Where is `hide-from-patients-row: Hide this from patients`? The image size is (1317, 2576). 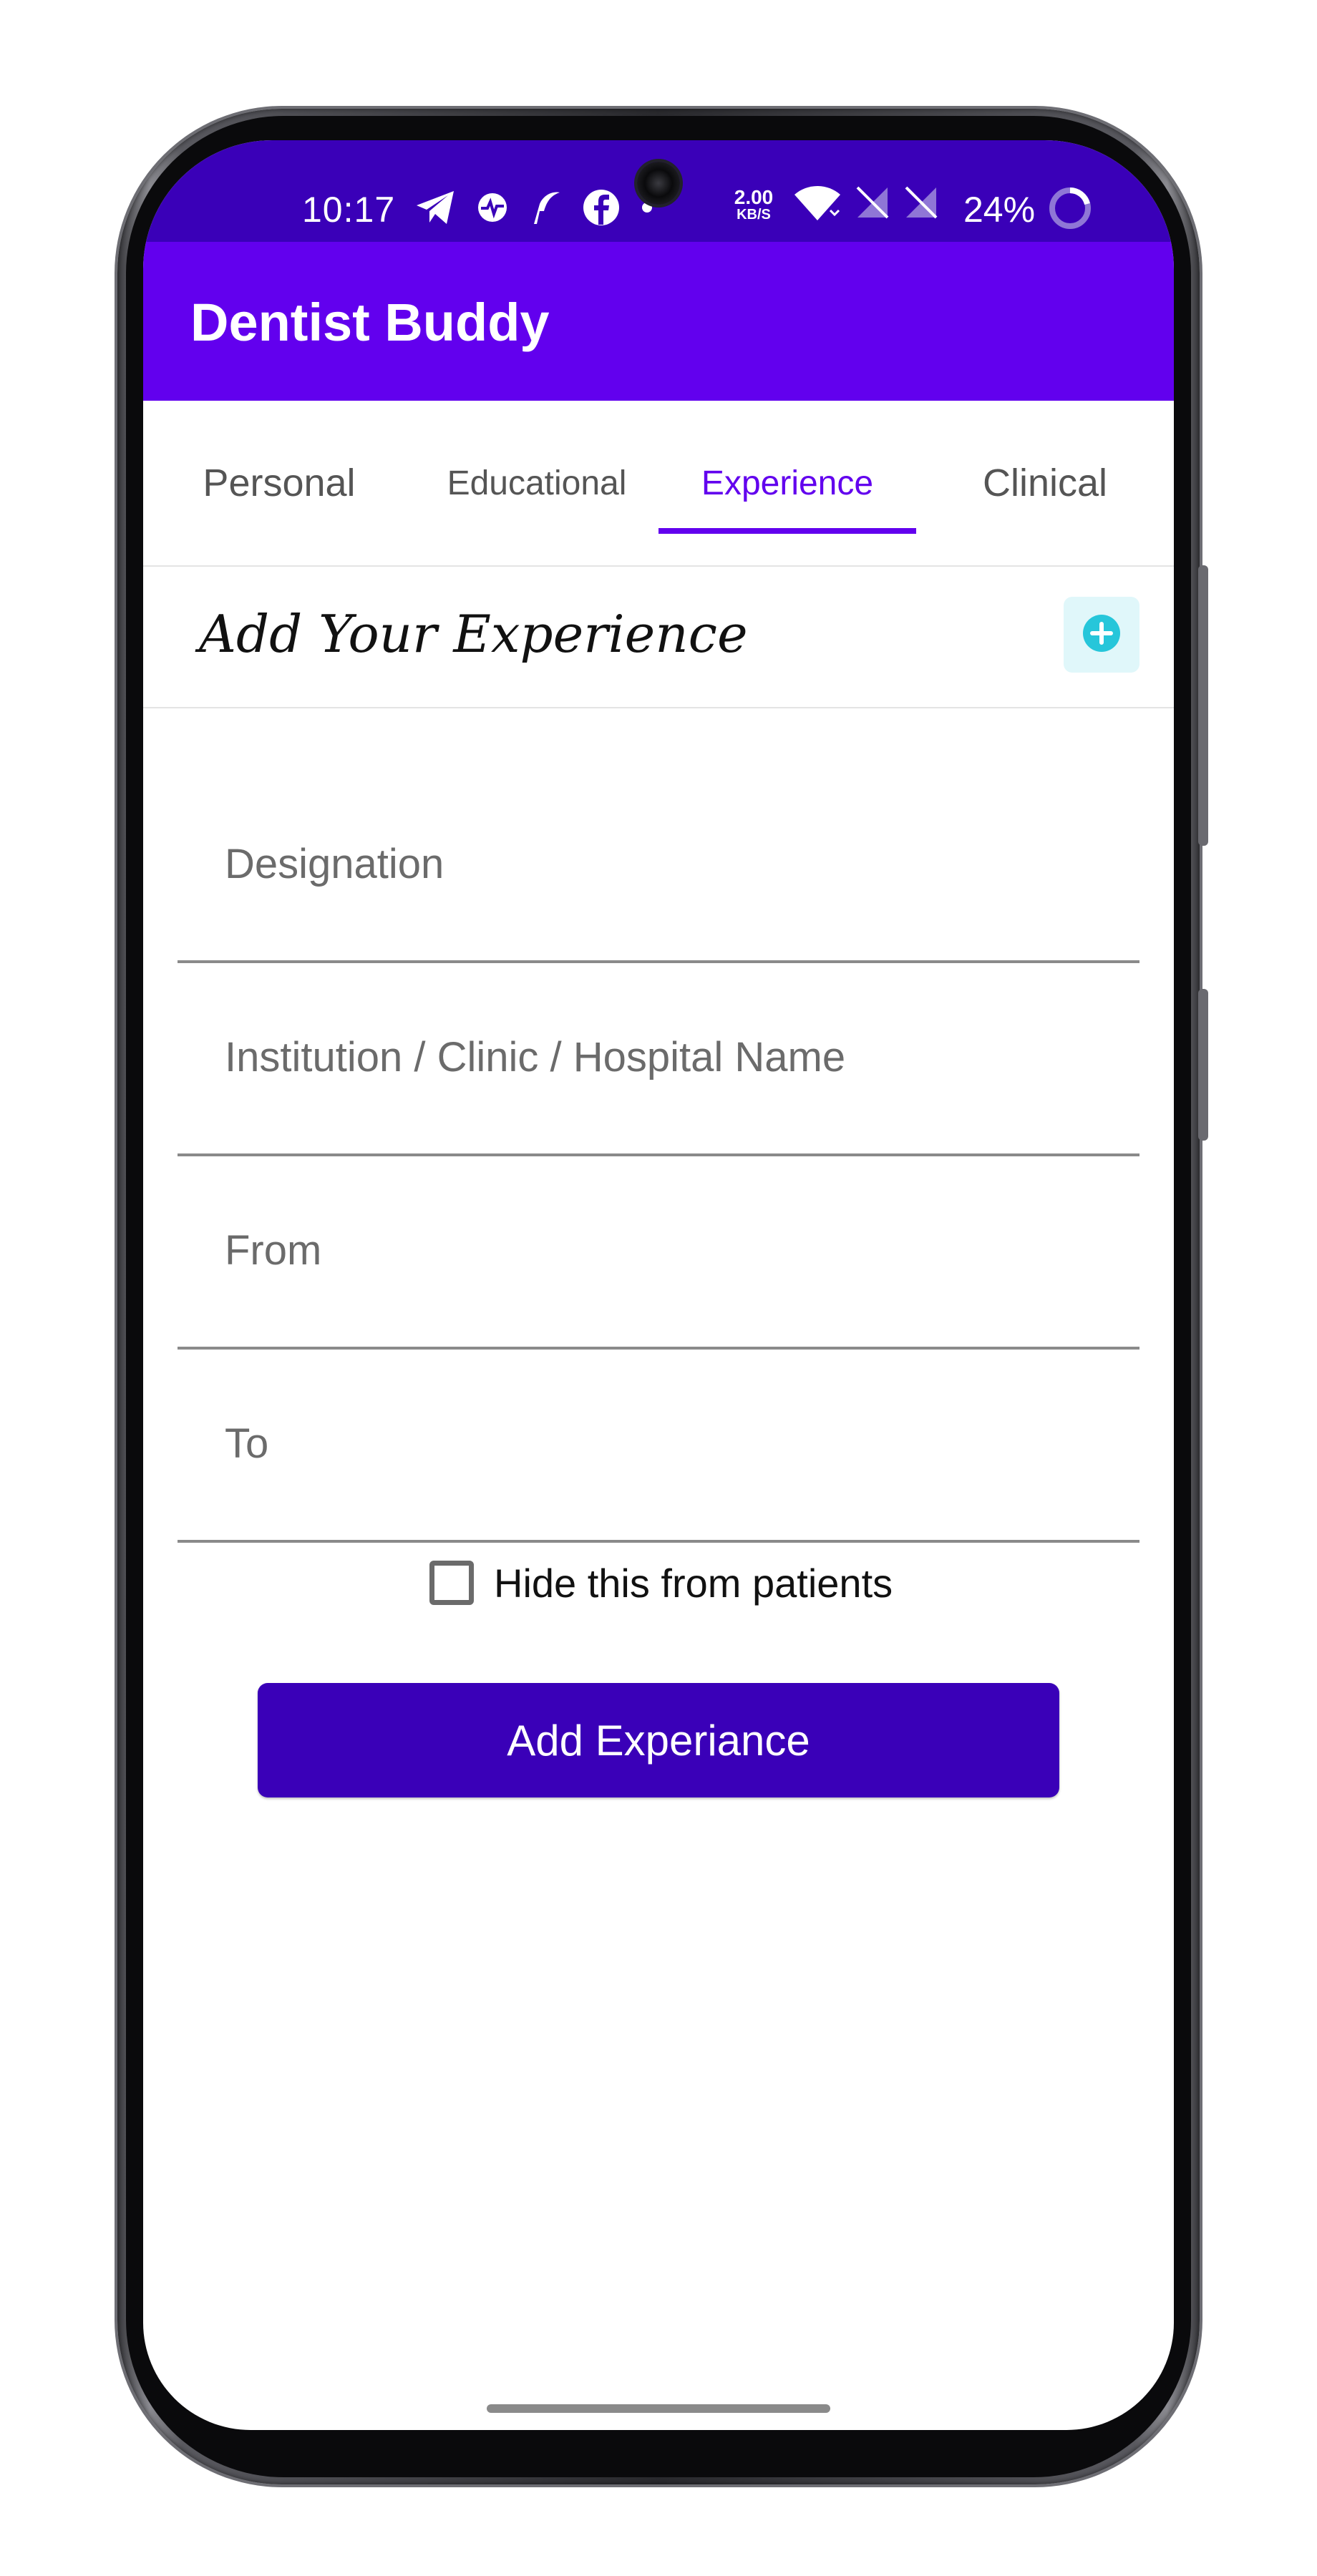 hide-from-patients-row: Hide this from patients is located at coordinates (661, 1582).